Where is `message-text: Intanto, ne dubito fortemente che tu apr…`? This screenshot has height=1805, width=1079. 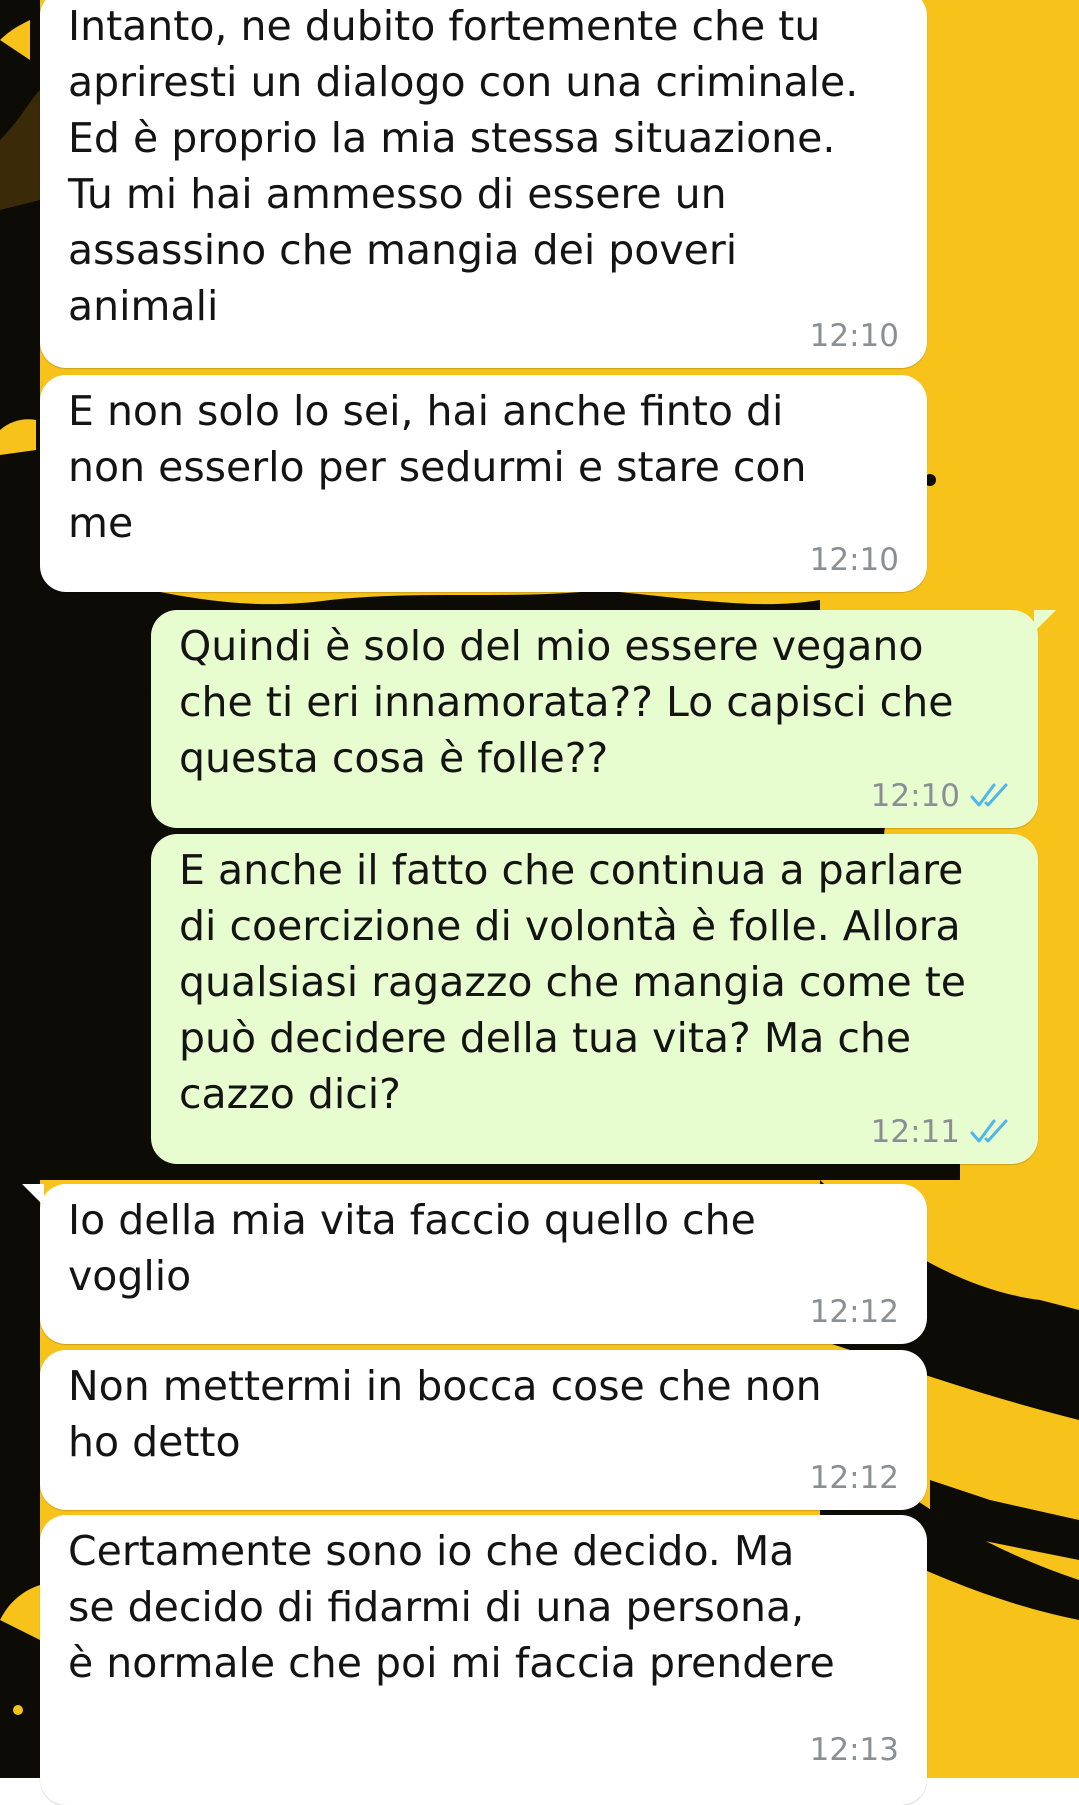 message-text: Intanto, ne dubito fortemente che tu apr… is located at coordinates (463, 166).